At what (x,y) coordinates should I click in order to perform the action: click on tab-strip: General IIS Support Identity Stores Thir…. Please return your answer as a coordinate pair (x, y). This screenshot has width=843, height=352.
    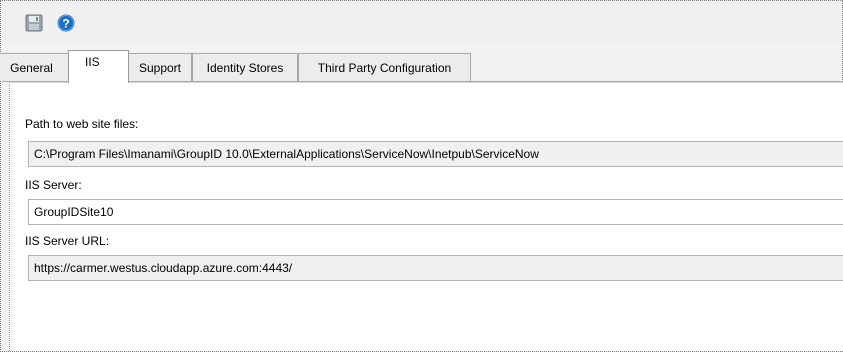
    Looking at the image, I should click on (420, 67).